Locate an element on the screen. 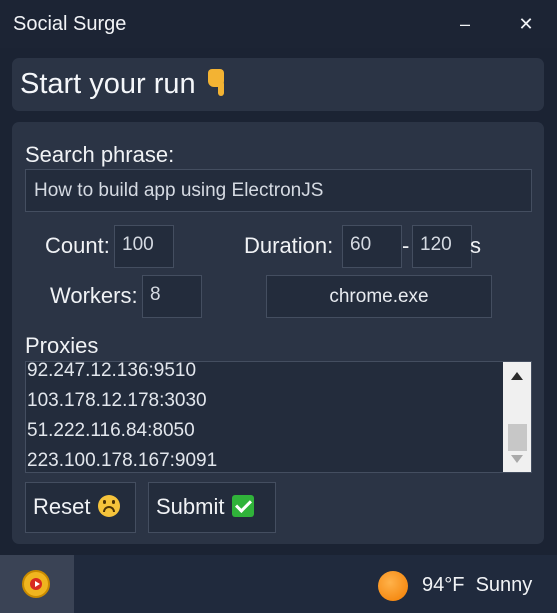 The height and width of the screenshot is (613, 557). browser-path-button: chrome.exe is located at coordinates (379, 296).